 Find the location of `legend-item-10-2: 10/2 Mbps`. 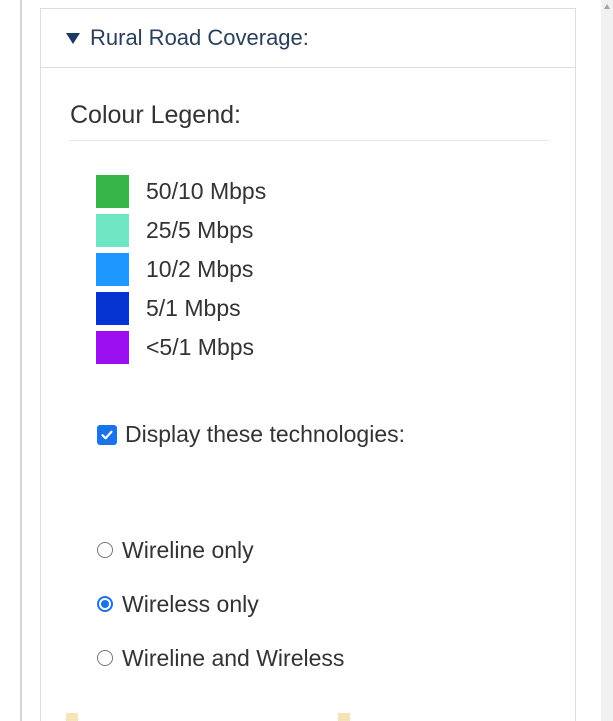

legend-item-10-2: 10/2 Mbps is located at coordinates (181, 269).